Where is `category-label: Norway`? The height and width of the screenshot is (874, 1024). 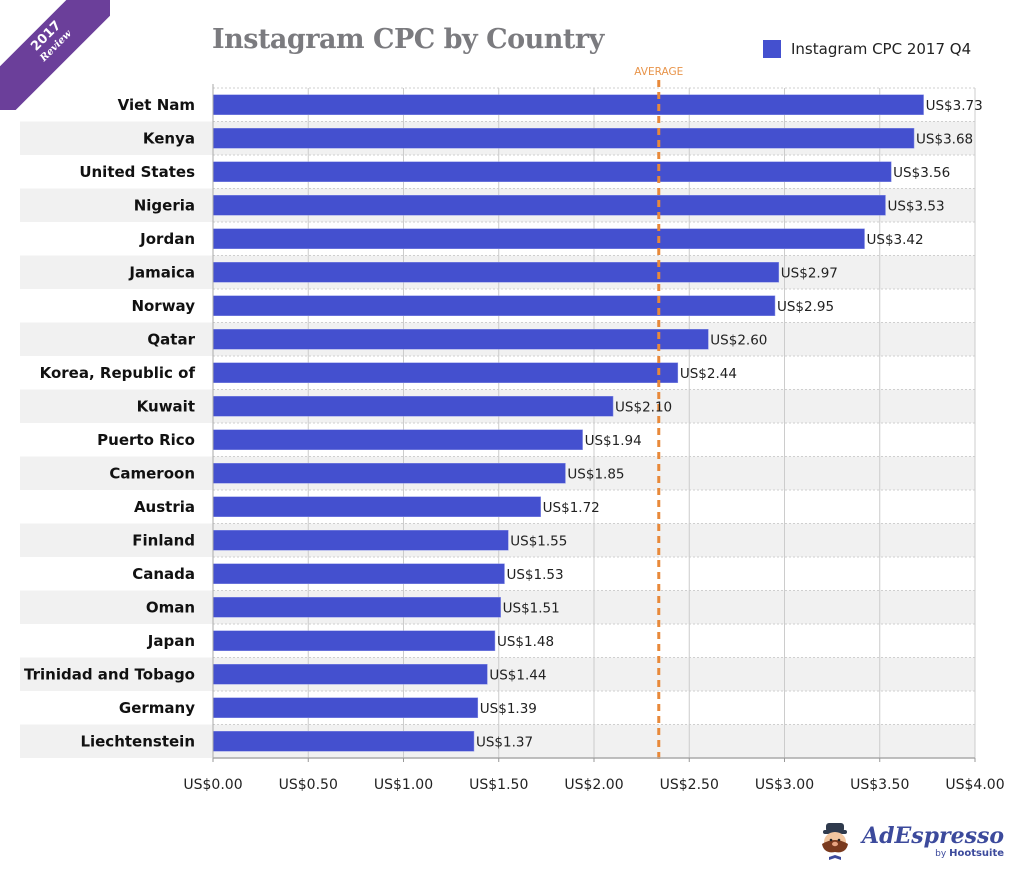 category-label: Norway is located at coordinates (163, 306).